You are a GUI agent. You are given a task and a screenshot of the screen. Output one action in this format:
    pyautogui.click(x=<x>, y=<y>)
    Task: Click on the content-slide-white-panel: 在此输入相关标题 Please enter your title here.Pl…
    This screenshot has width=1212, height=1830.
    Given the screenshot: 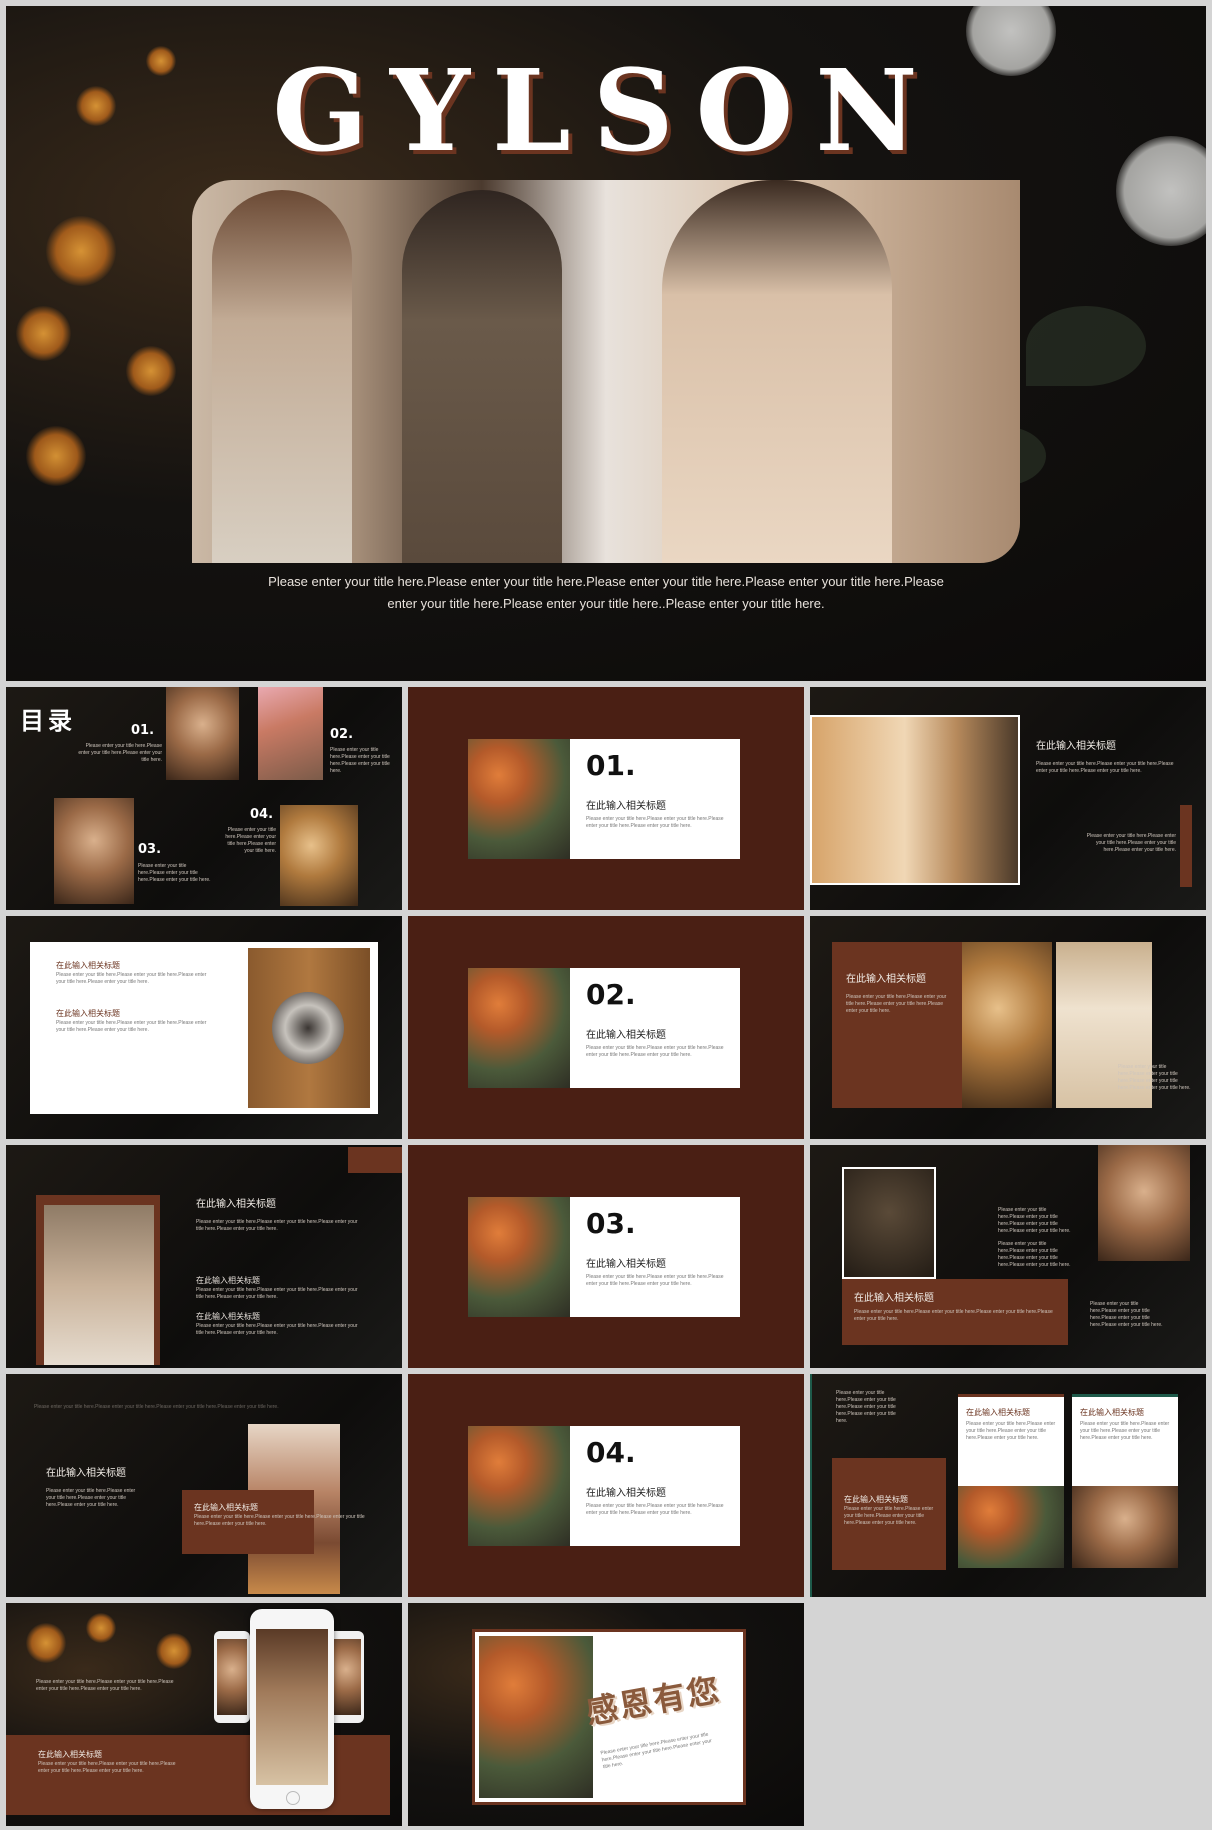 What is the action you would take?
    pyautogui.click(x=204, y=1027)
    